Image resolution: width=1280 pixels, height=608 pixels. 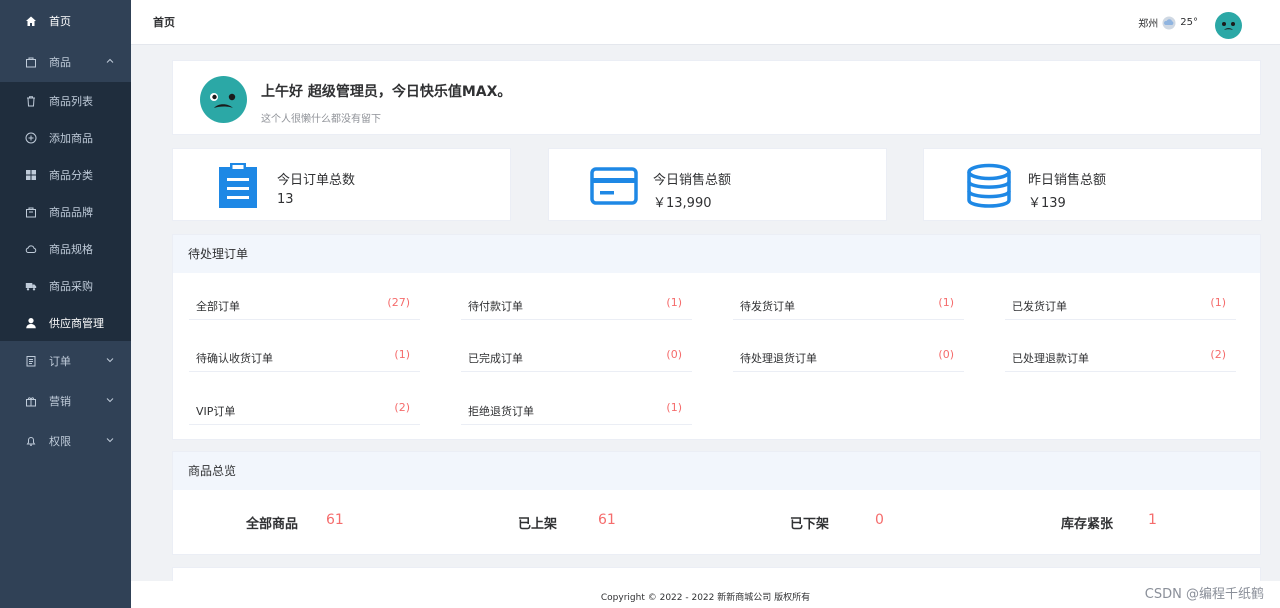 I want to click on footer: Copyright © 2022 - 2022 新新商城公司 版权所有, so click(x=705, y=594).